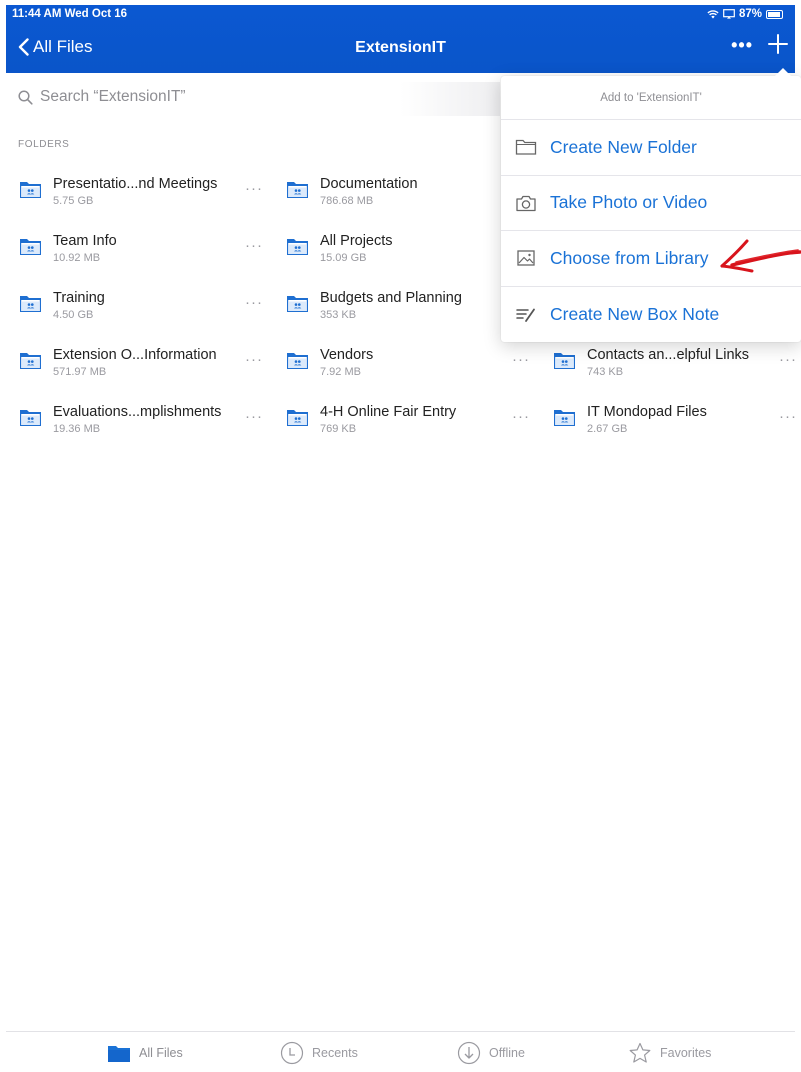  I want to click on search-fade, so click(450, 99).